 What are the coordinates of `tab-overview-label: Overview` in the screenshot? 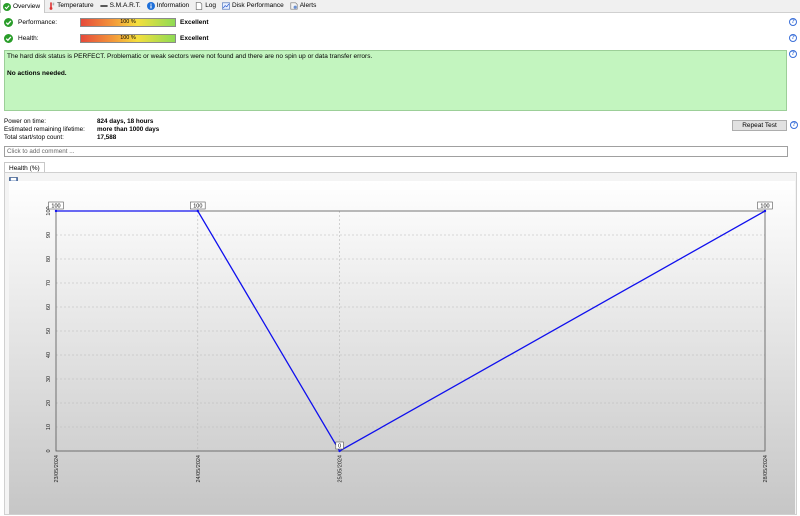 It's located at (27, 6).